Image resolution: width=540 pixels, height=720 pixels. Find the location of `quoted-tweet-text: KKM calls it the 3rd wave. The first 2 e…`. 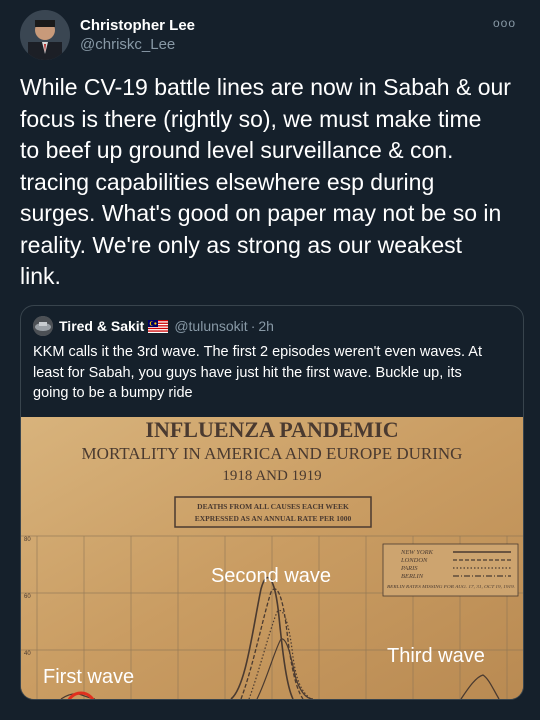

quoted-tweet-text: KKM calls it the 3rd wave. The first 2 e… is located at coordinates (257, 372).